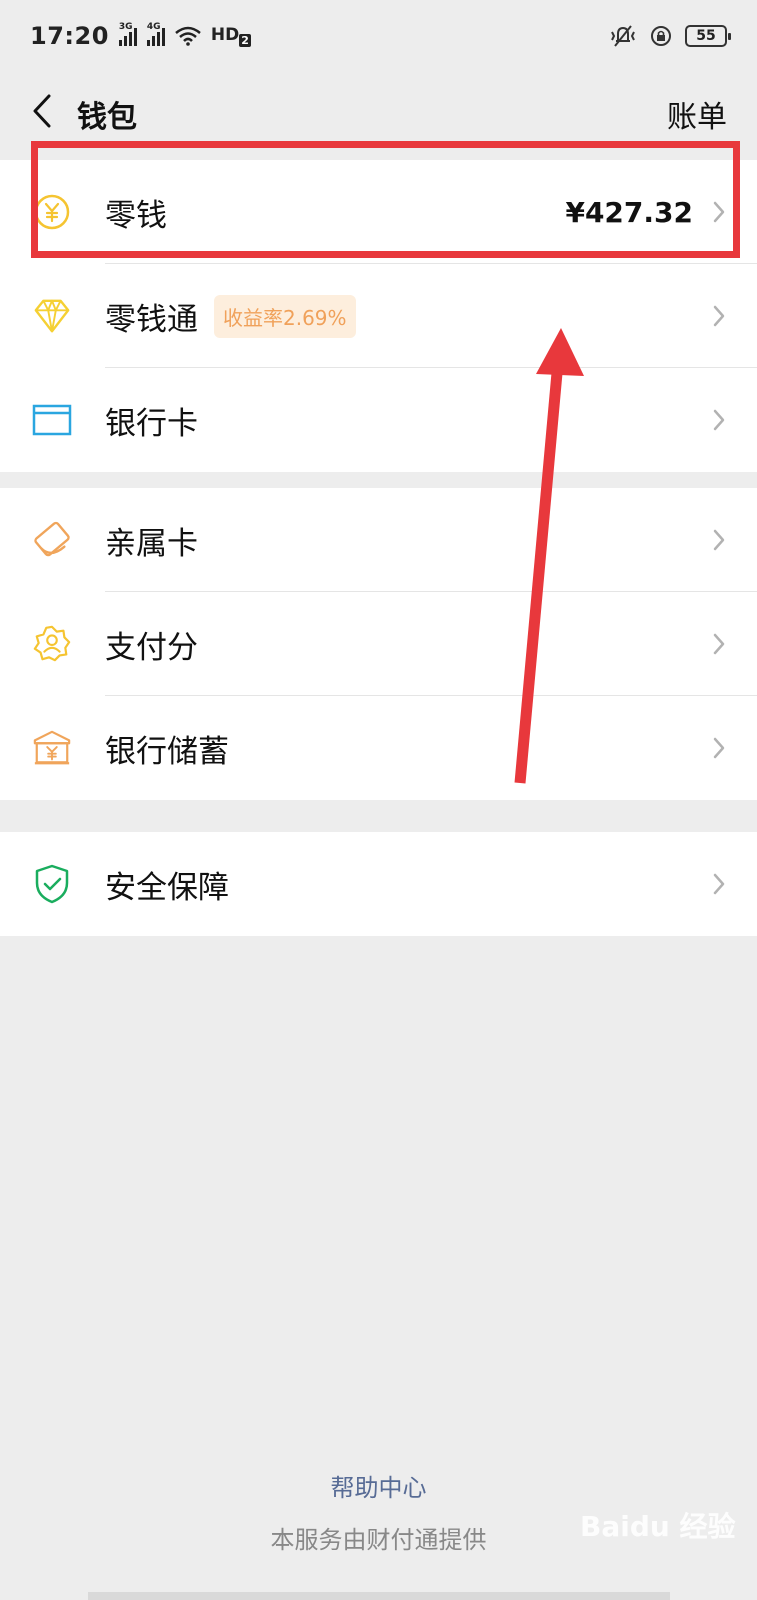  I want to click on signal-4g-label: 4G, so click(153, 27).